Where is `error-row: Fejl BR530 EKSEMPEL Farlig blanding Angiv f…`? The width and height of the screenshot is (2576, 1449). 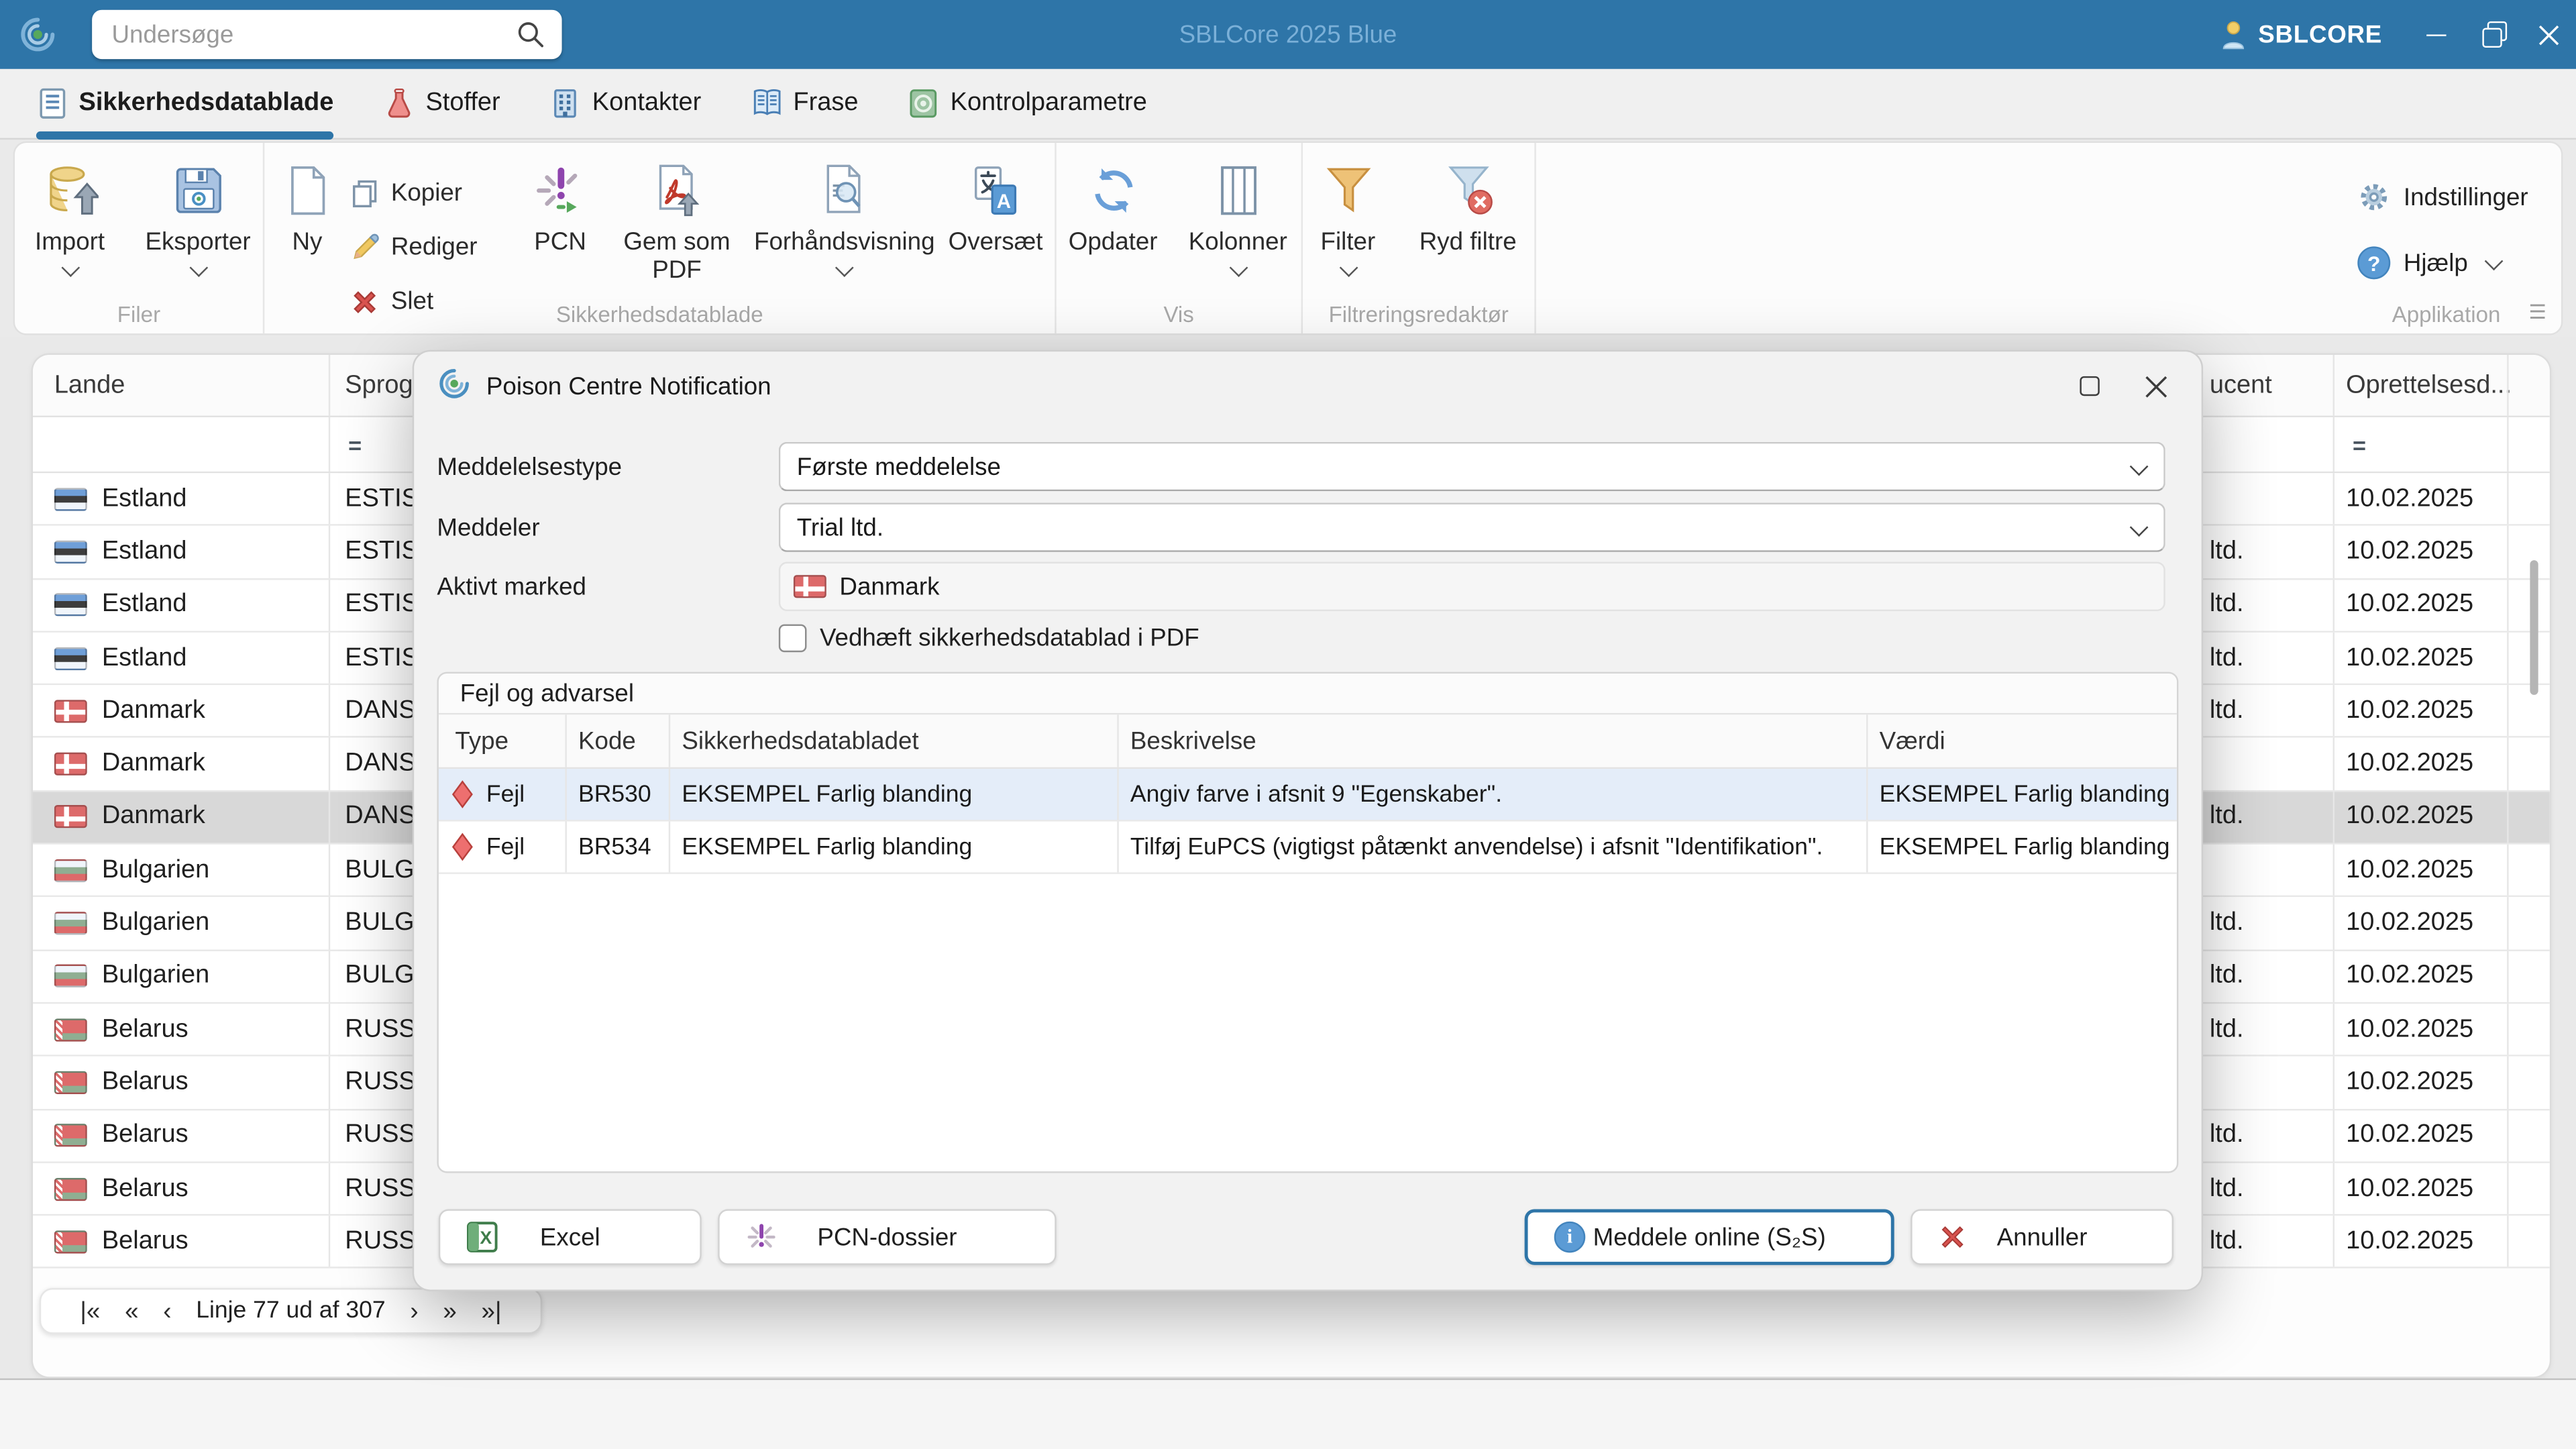 error-row: Fejl BR530 EKSEMPEL Farlig blanding Angiv f… is located at coordinates (1307, 795).